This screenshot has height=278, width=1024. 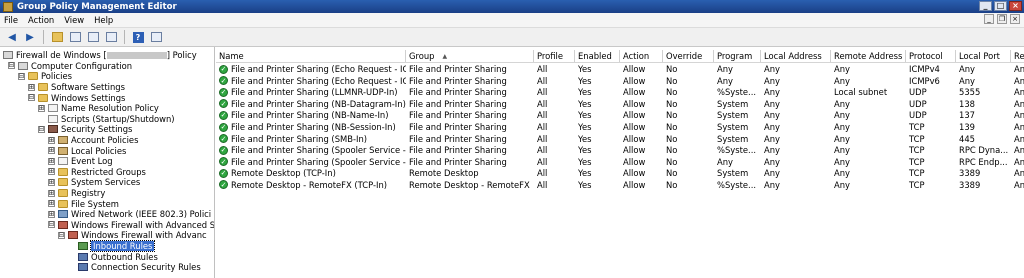 I want to click on back-button: ◀, so click(x=12, y=37).